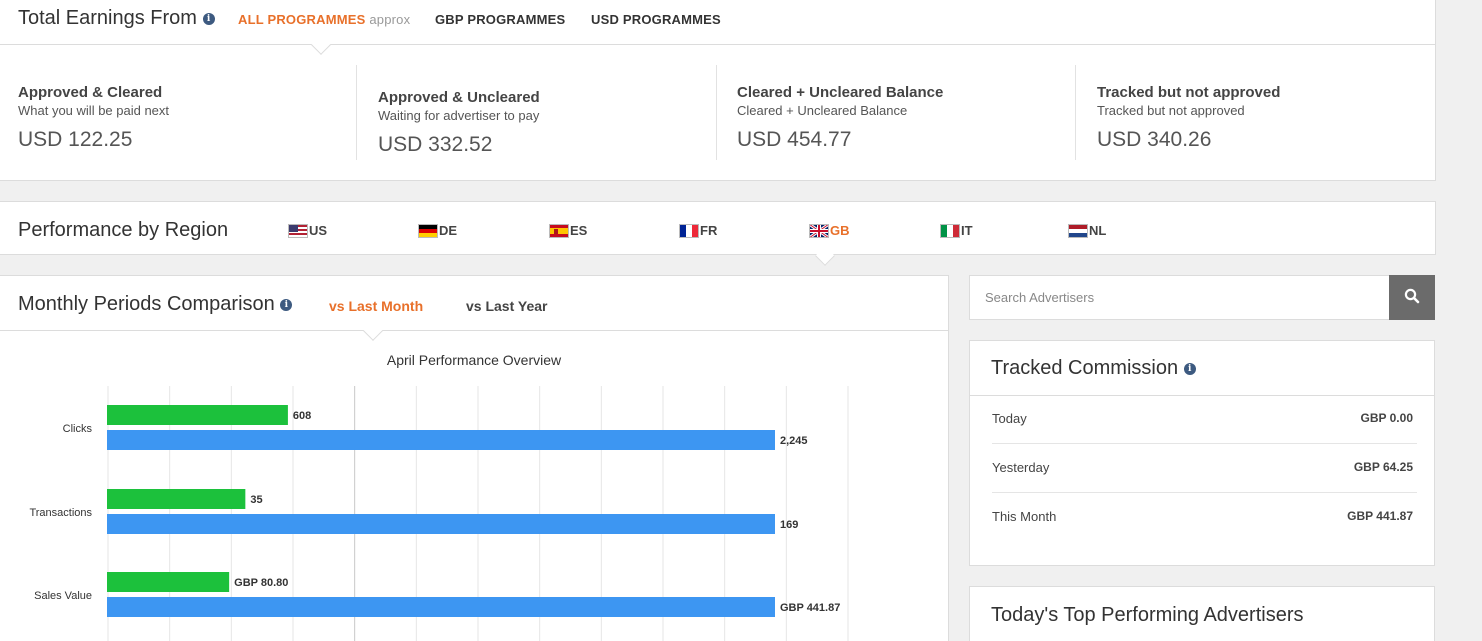  I want to click on chart-category-labels: Clicks Transactions Sales Value, so click(60, 512).